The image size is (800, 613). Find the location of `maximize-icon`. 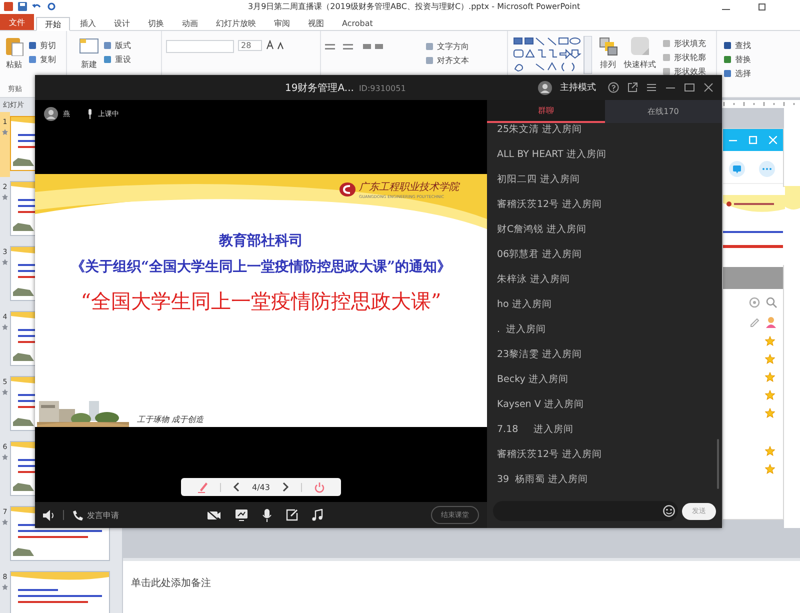

maximize-icon is located at coordinates (689, 87).